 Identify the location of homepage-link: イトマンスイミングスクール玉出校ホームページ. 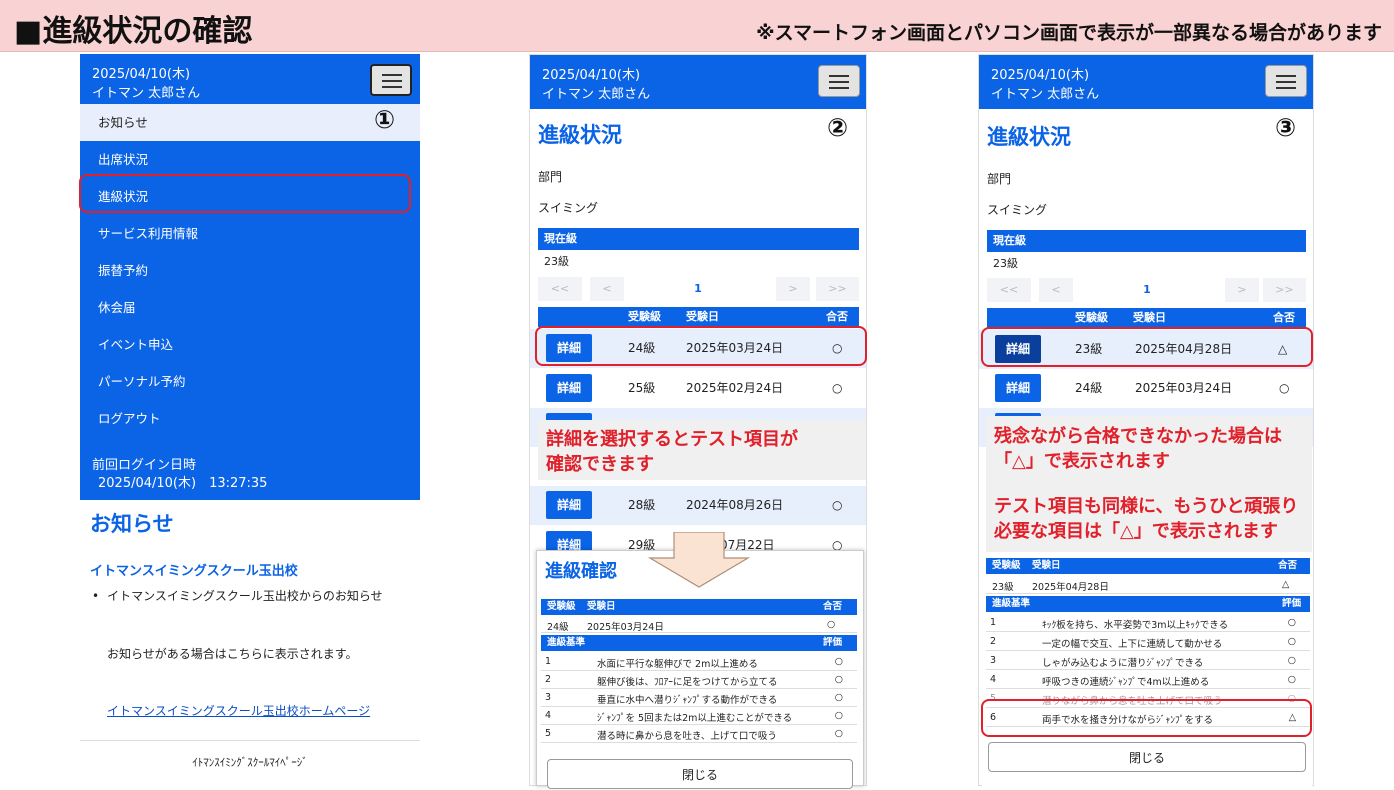
(238, 710).